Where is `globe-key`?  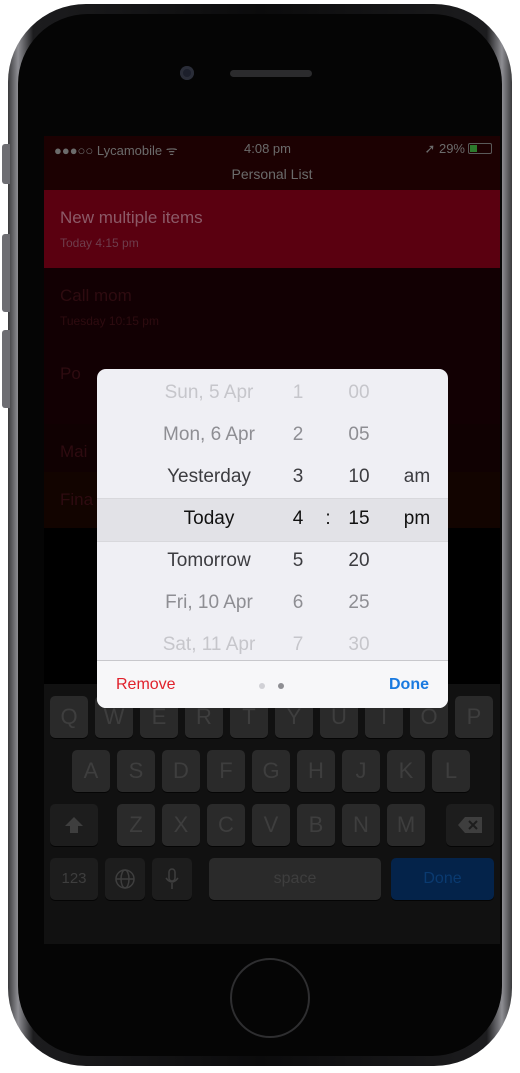 globe-key is located at coordinates (125, 879).